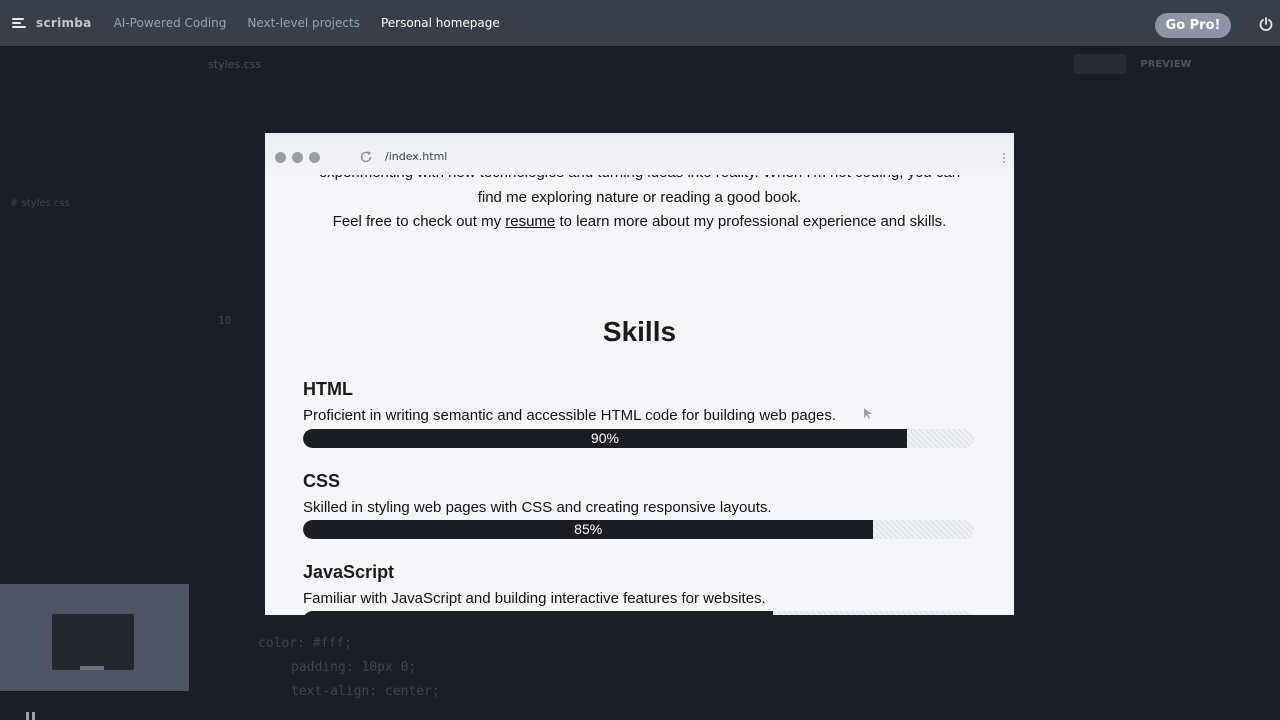 The image size is (1280, 720). I want to click on go-pro-button: Go Pro!, so click(1193, 25).